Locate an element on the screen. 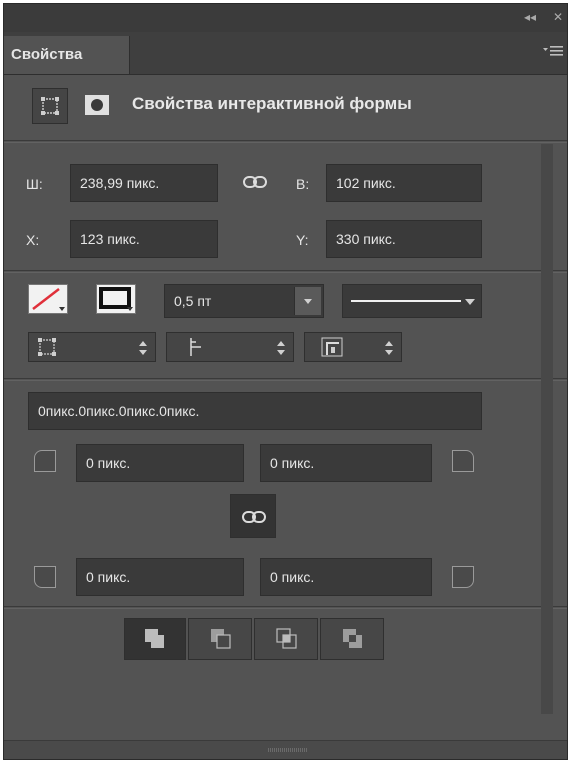 Image resolution: width=571 pixels, height=760 pixels. stroke-align-icon is located at coordinates (47, 347).